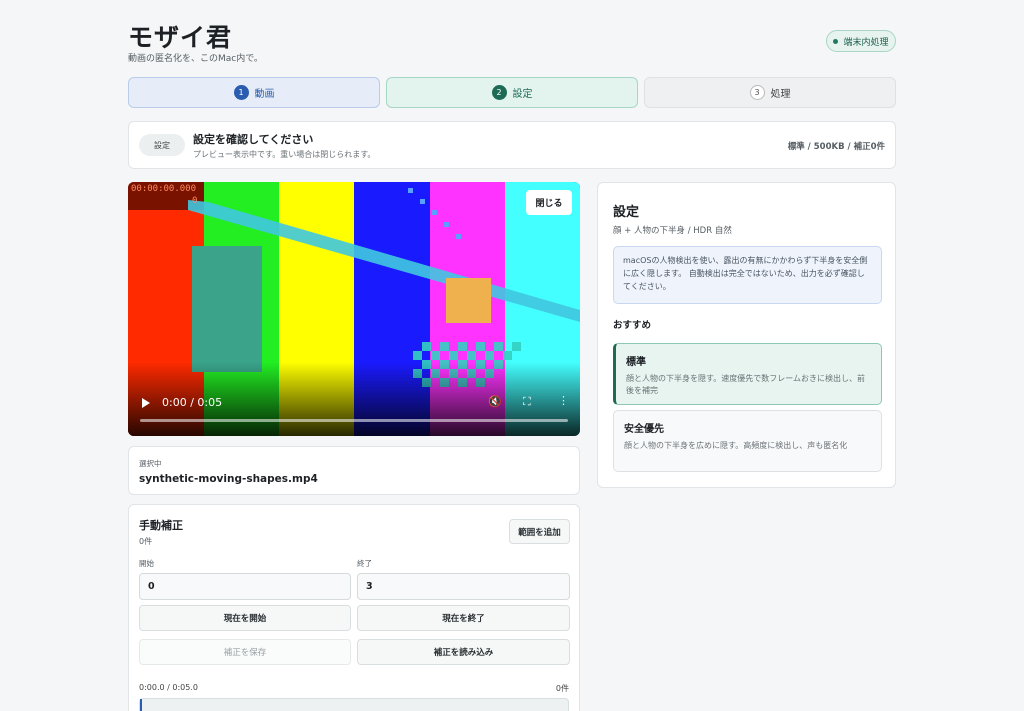 The height and width of the screenshot is (711, 1024). I want to click on recommended-heading: おすすめ, so click(632, 325).